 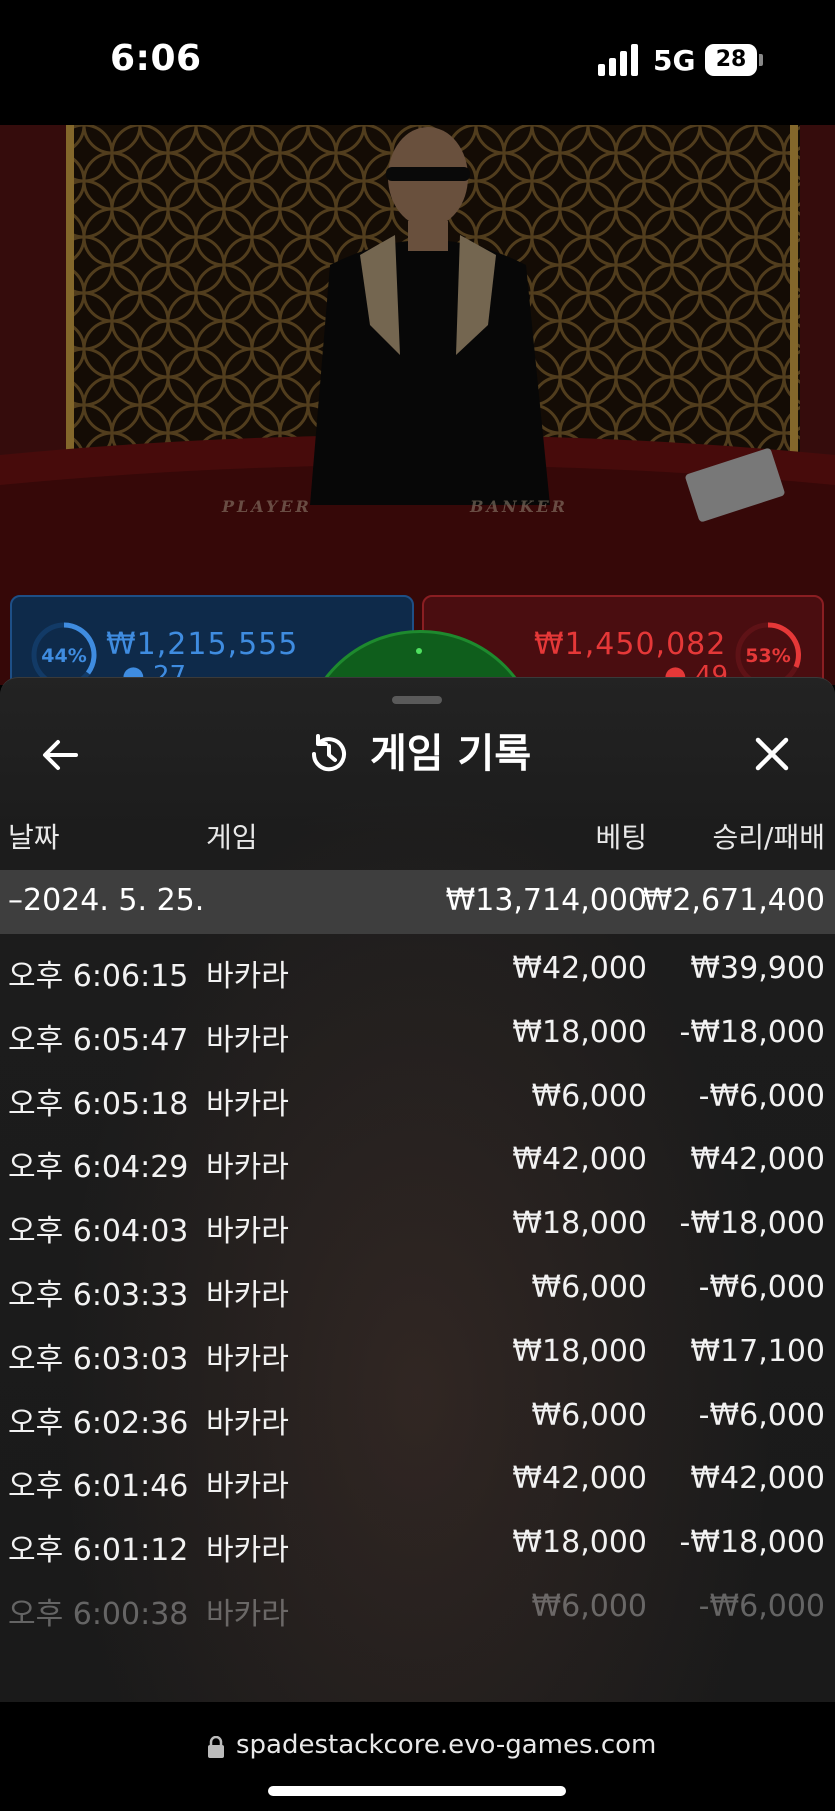 I want to click on row-time: 오후 6:02:36, so click(x=98, y=1423).